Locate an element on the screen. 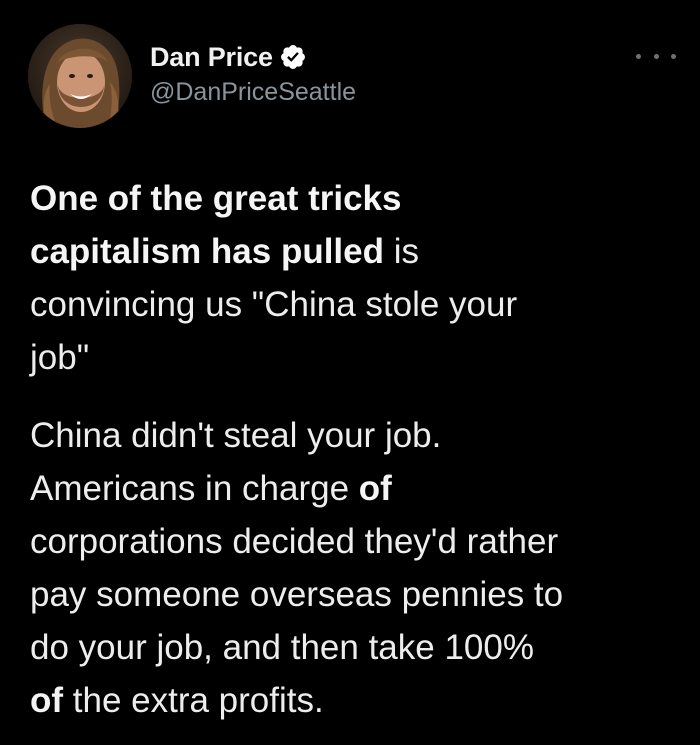 The height and width of the screenshot is (745, 700). tweet-line: do your job, and then take 100% is located at coordinates (282, 647).